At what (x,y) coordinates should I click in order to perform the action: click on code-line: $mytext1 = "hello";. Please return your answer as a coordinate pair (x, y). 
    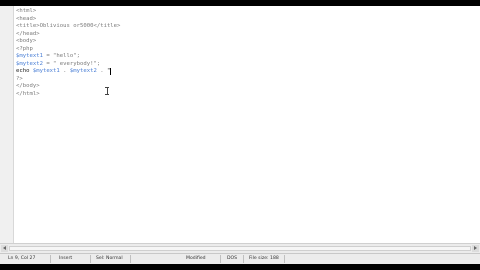
    Looking at the image, I should click on (247, 57).